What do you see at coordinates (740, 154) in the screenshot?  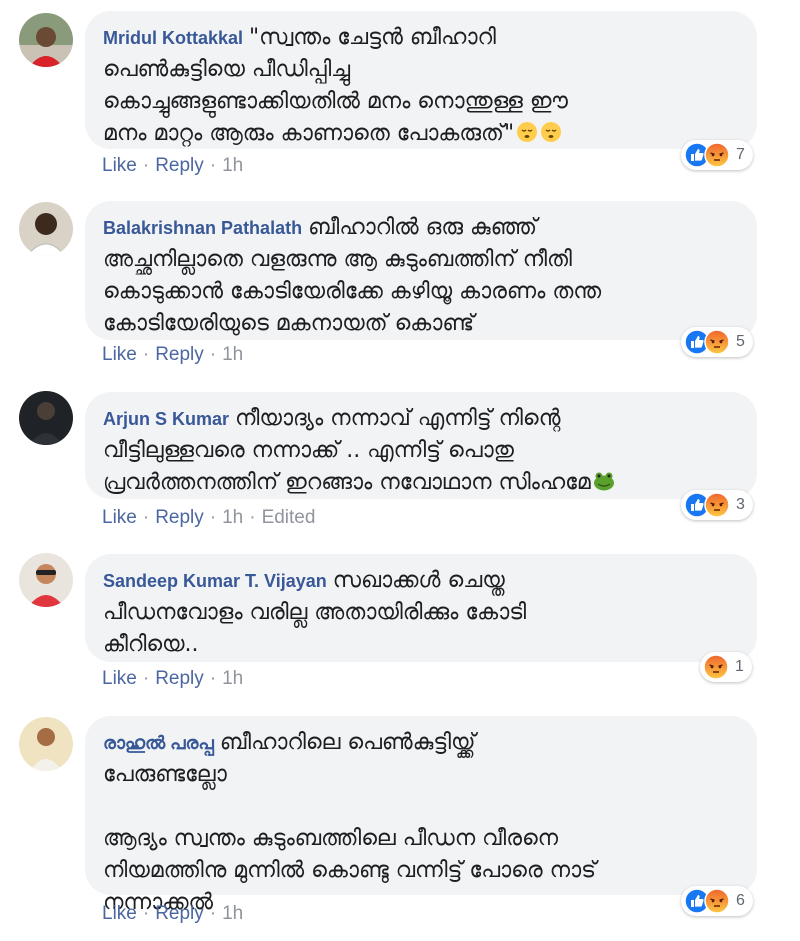 I see `reaction-count: 7` at bounding box center [740, 154].